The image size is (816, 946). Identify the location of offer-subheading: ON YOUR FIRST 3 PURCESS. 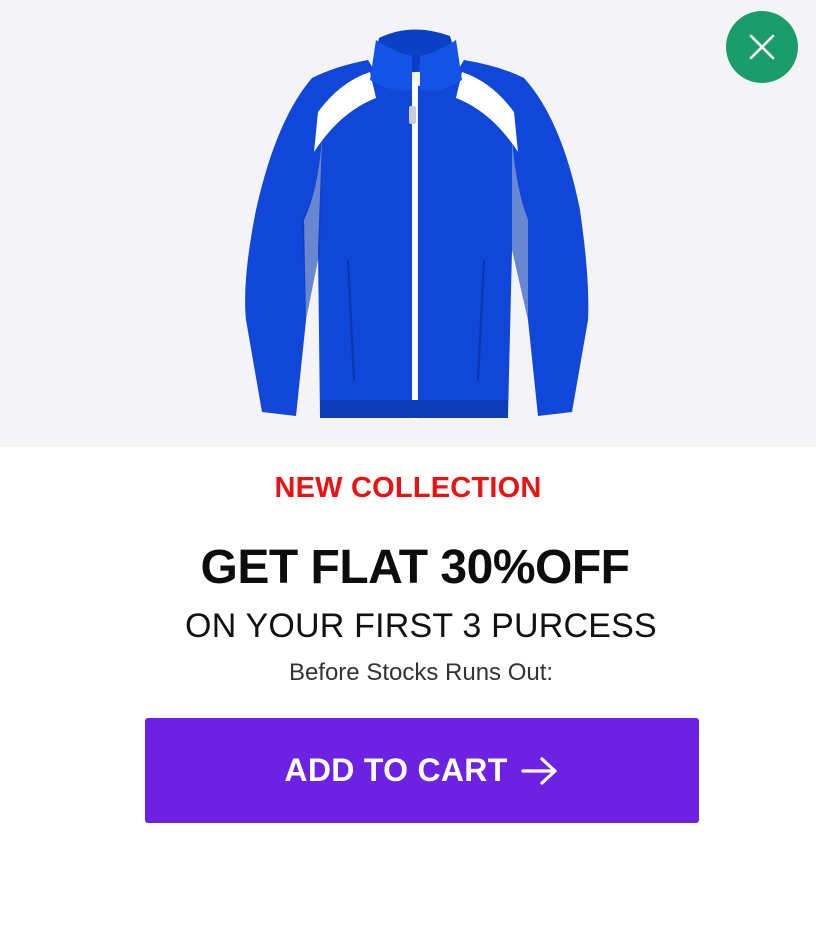
(421, 626).